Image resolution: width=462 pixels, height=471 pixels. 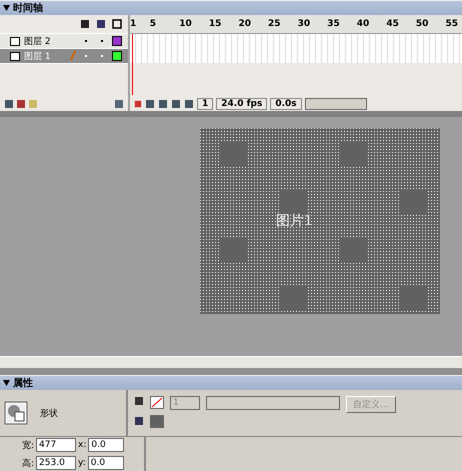 What do you see at coordinates (275, 24) in the screenshot?
I see `frame-number: 25` at bounding box center [275, 24].